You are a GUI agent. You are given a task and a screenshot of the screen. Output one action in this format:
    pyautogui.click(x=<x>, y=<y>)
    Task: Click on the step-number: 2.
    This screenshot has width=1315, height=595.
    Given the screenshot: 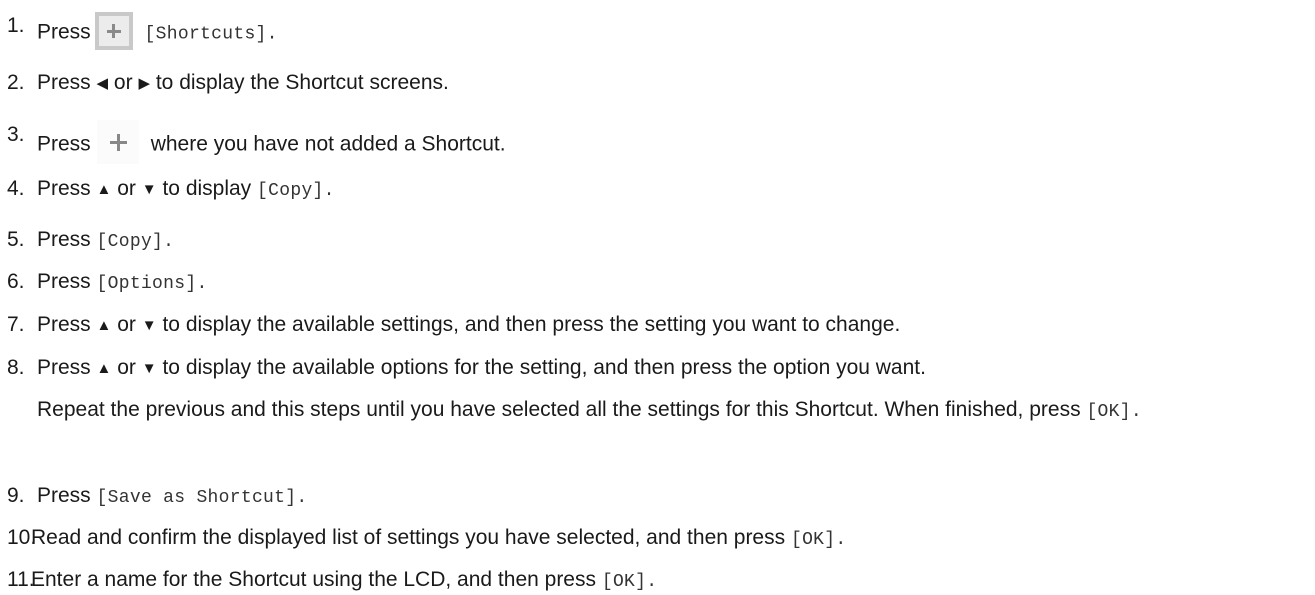 What is the action you would take?
    pyautogui.click(x=16, y=82)
    